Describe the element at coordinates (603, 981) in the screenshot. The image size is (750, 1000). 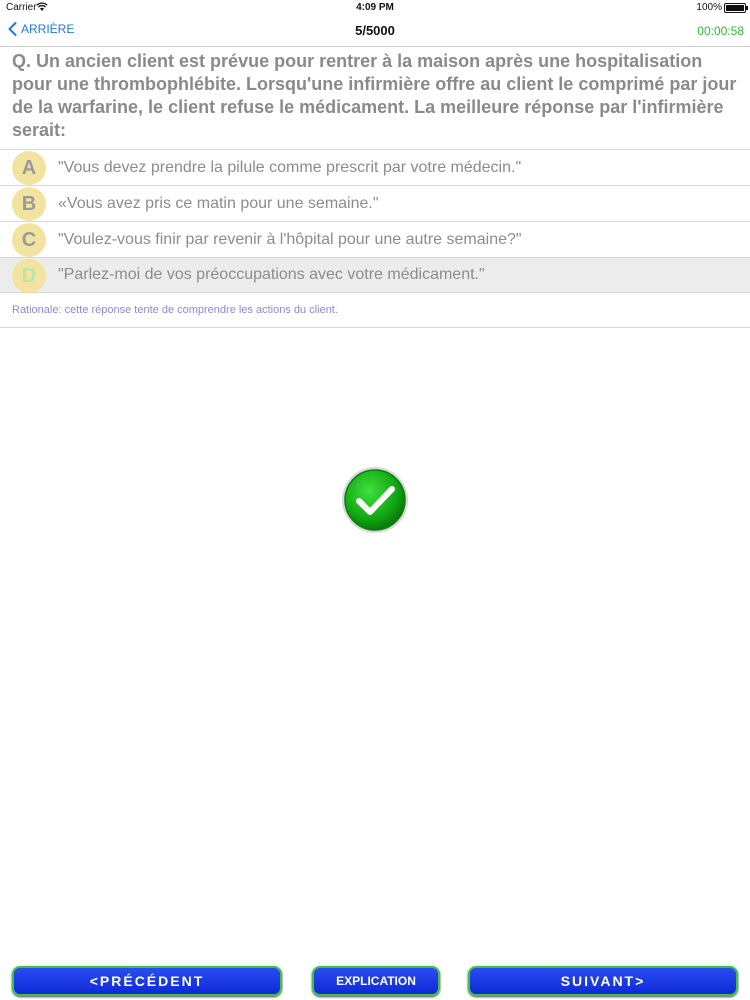
I see `next-button: SUIVANT>` at that location.